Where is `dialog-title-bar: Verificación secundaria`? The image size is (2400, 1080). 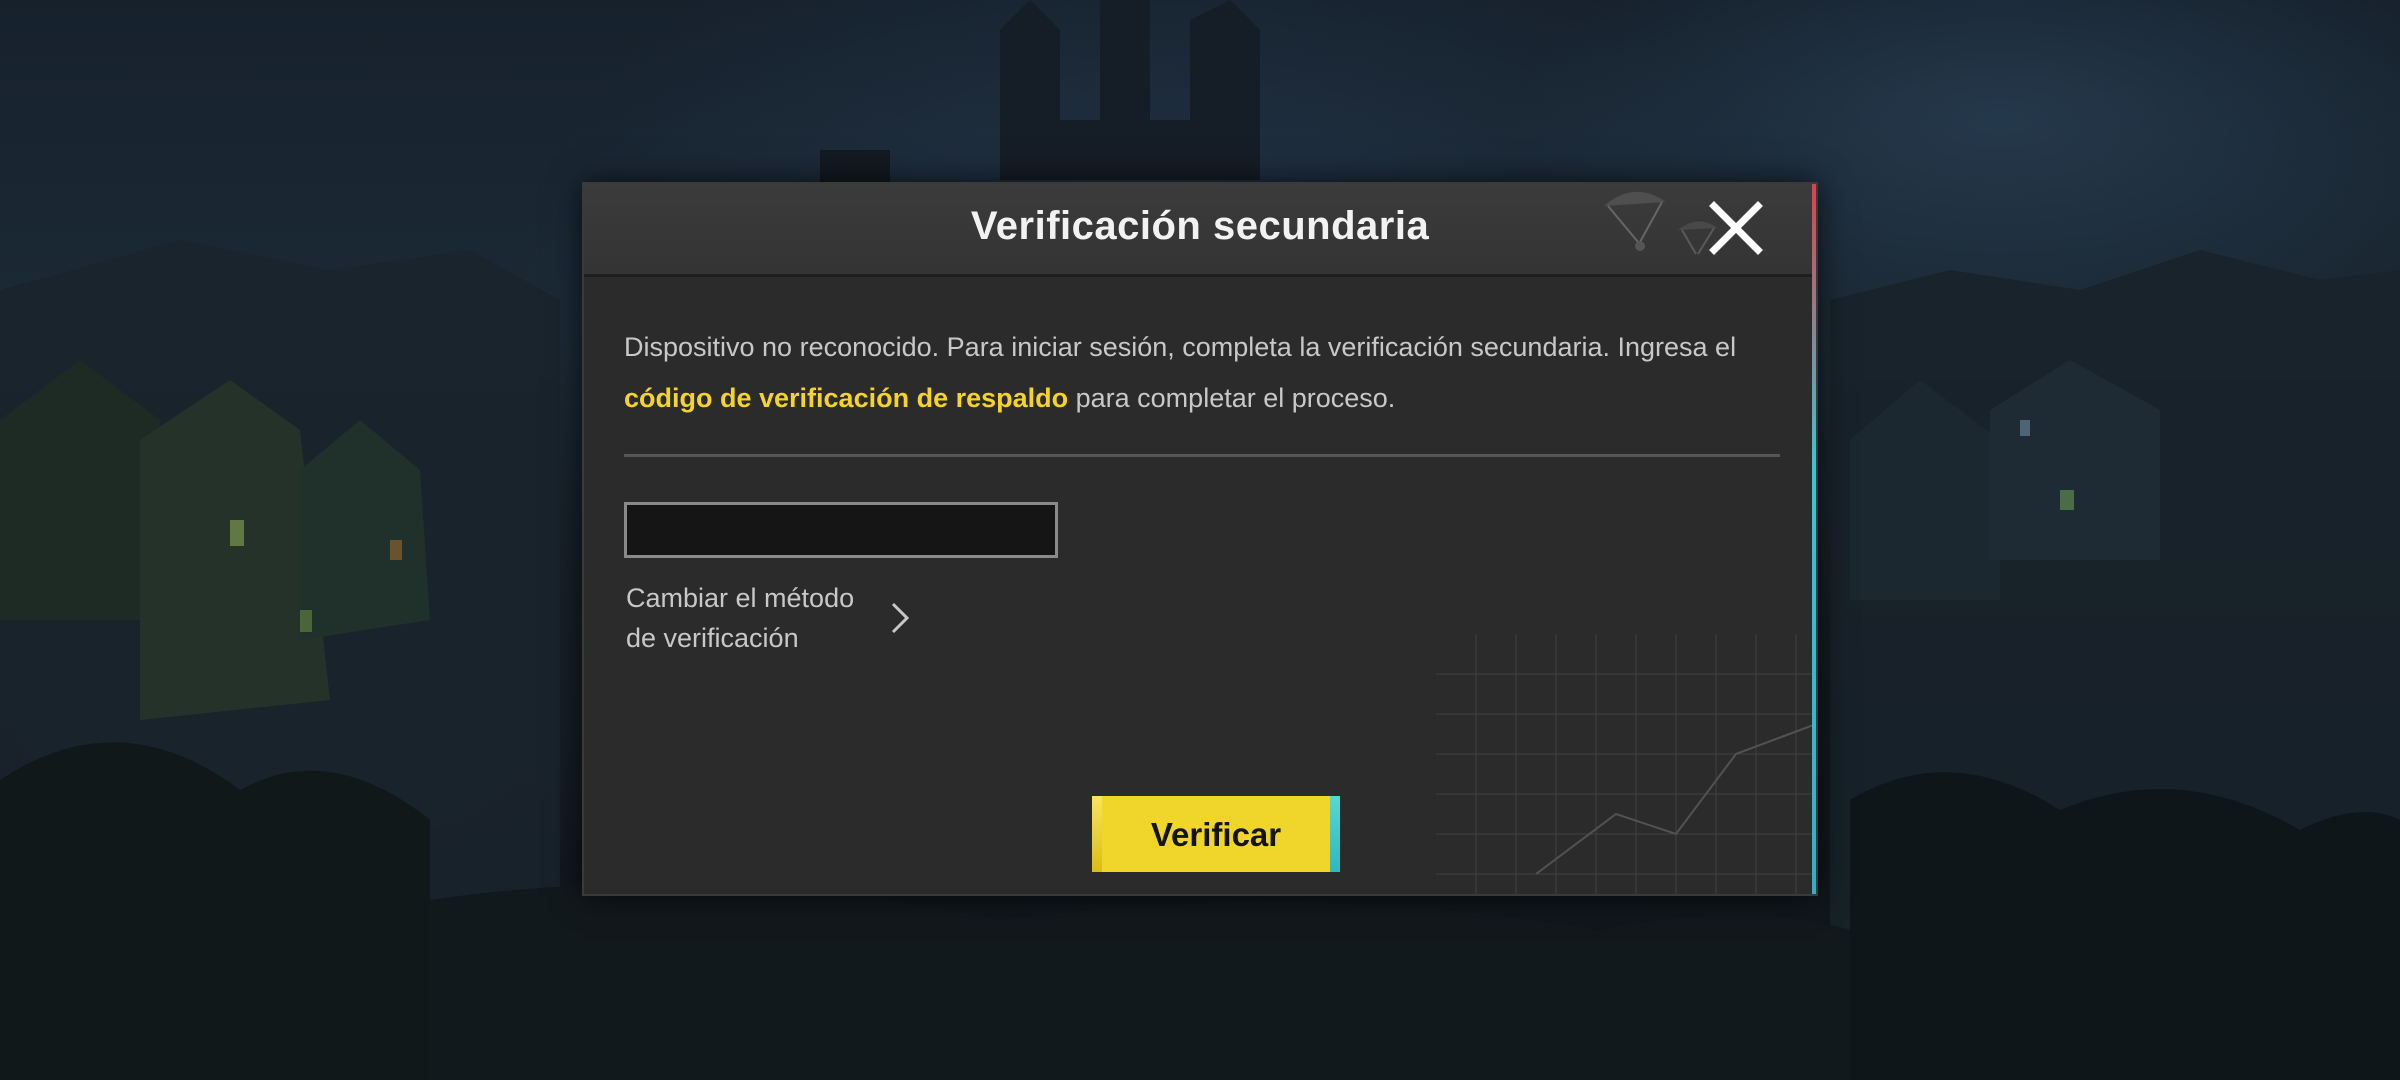 dialog-title-bar: Verificación secundaria is located at coordinates (1200, 230).